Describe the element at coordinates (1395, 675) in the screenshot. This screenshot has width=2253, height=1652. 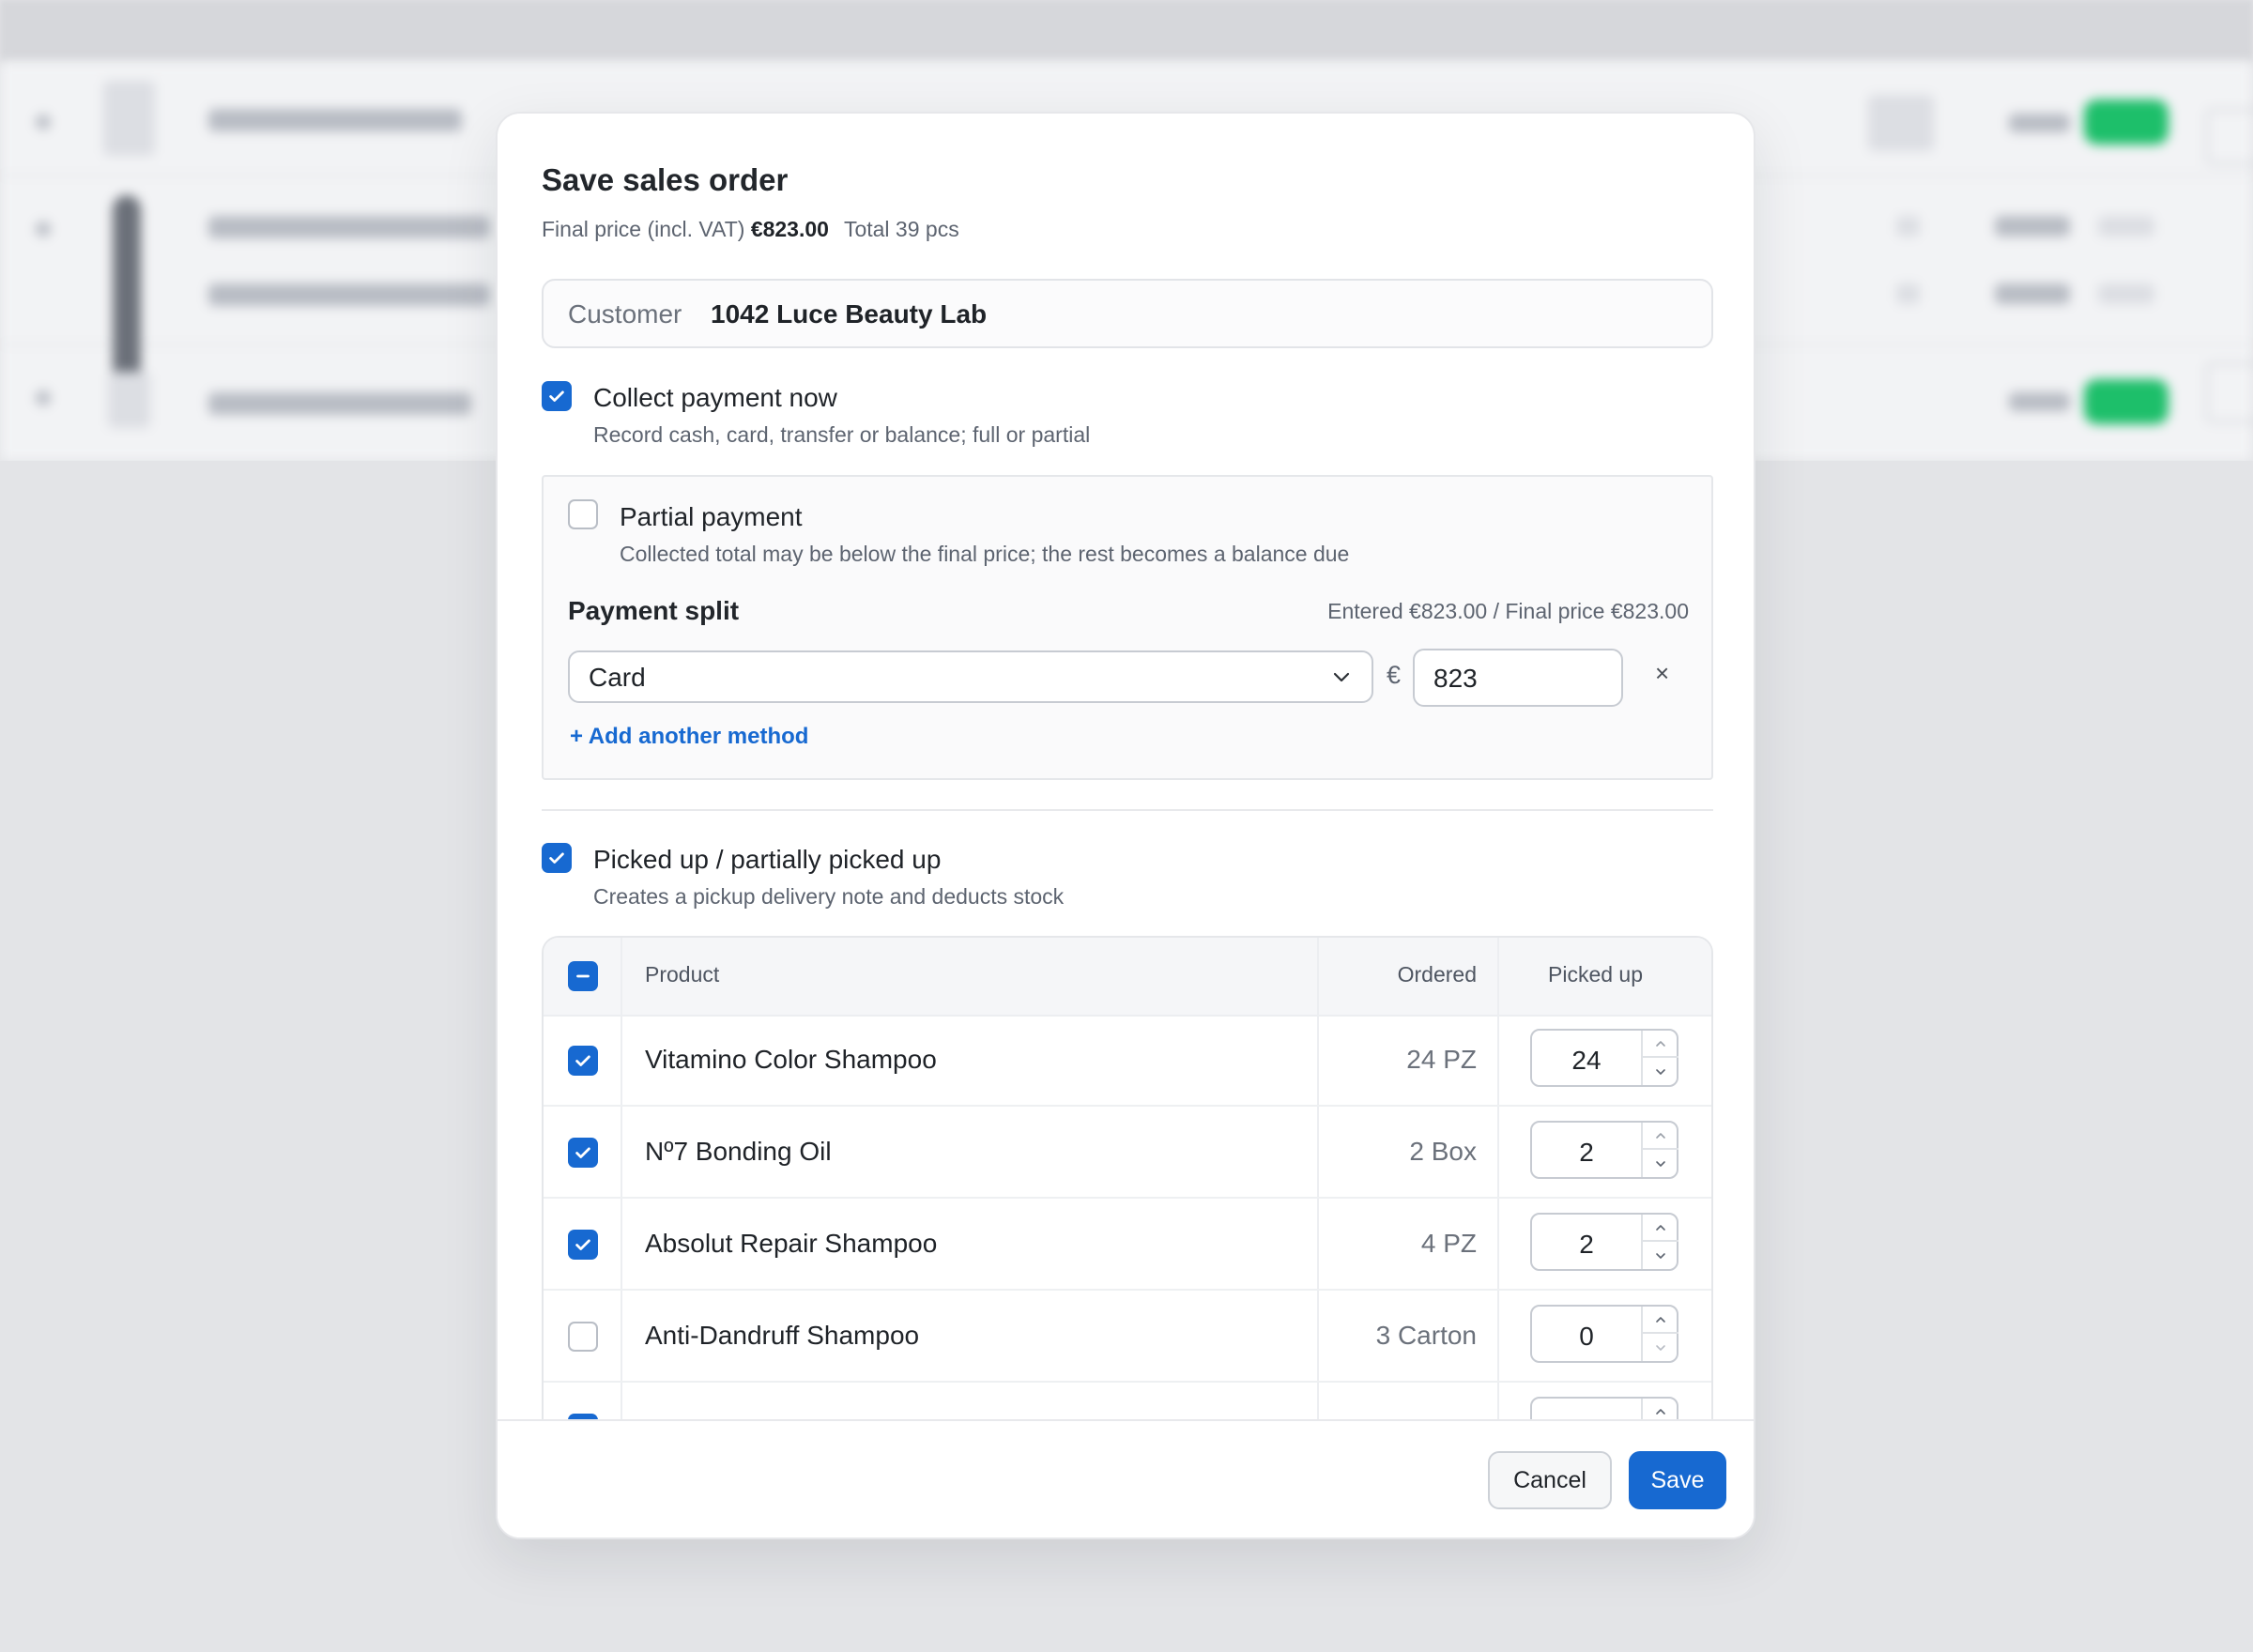
I see `currency-symbol: €` at that location.